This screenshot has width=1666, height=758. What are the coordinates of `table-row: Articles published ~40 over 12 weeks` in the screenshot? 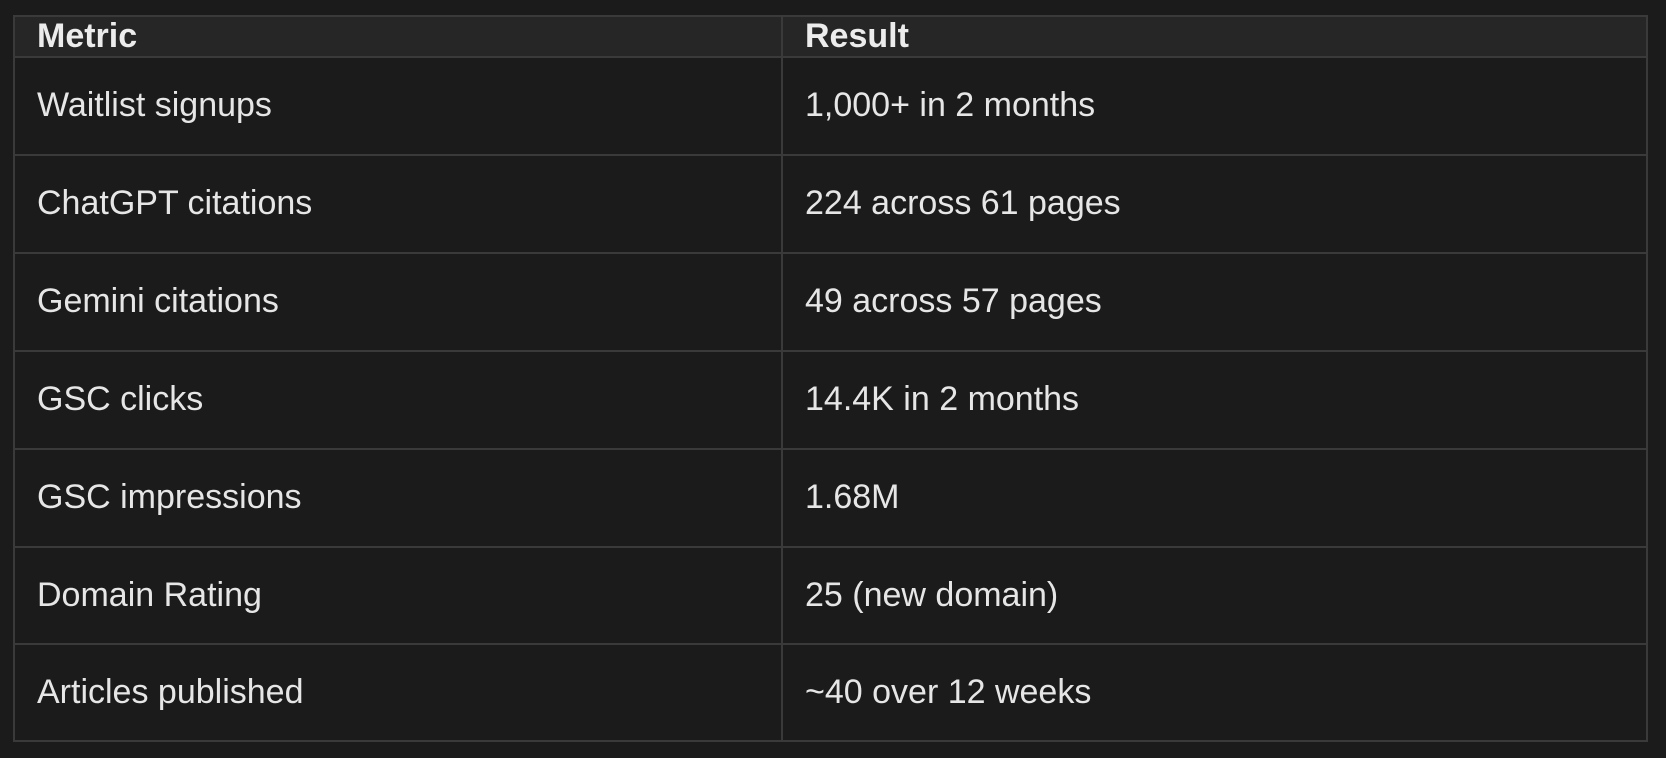 It's located at (830, 691).